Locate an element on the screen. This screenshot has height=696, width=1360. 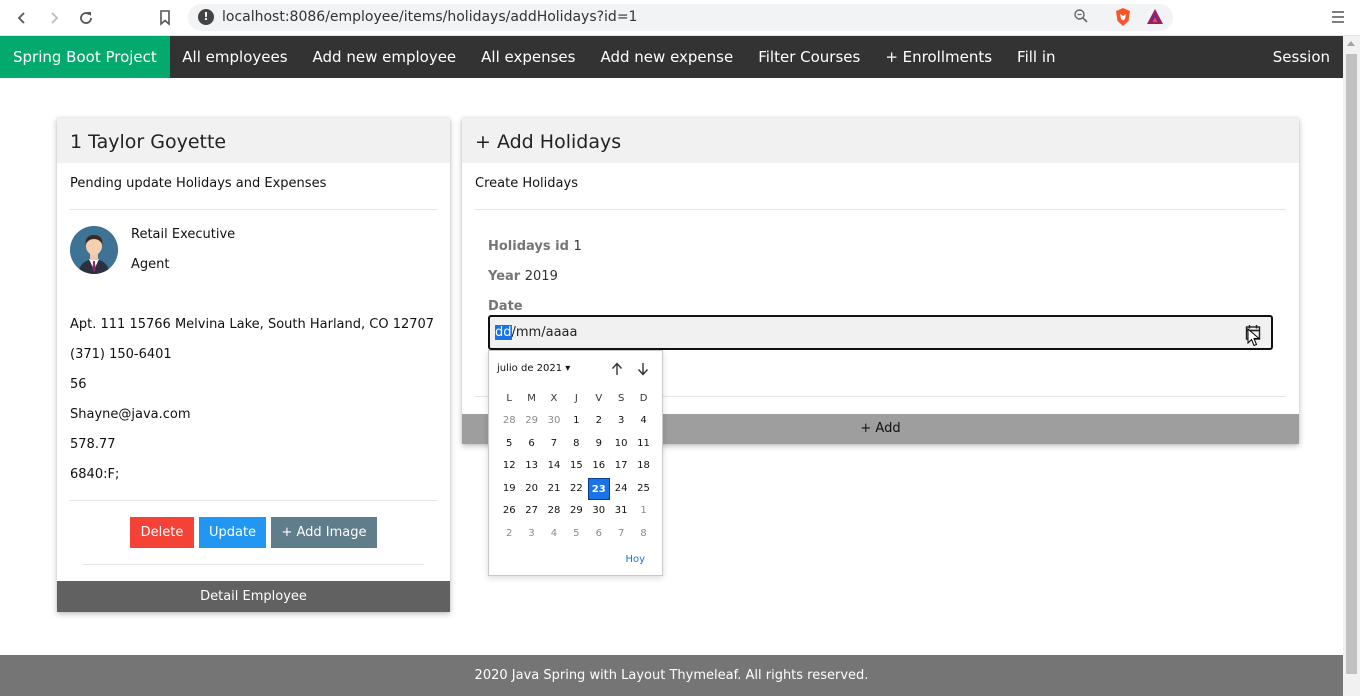
year-field: Year 2019 is located at coordinates (523, 276).